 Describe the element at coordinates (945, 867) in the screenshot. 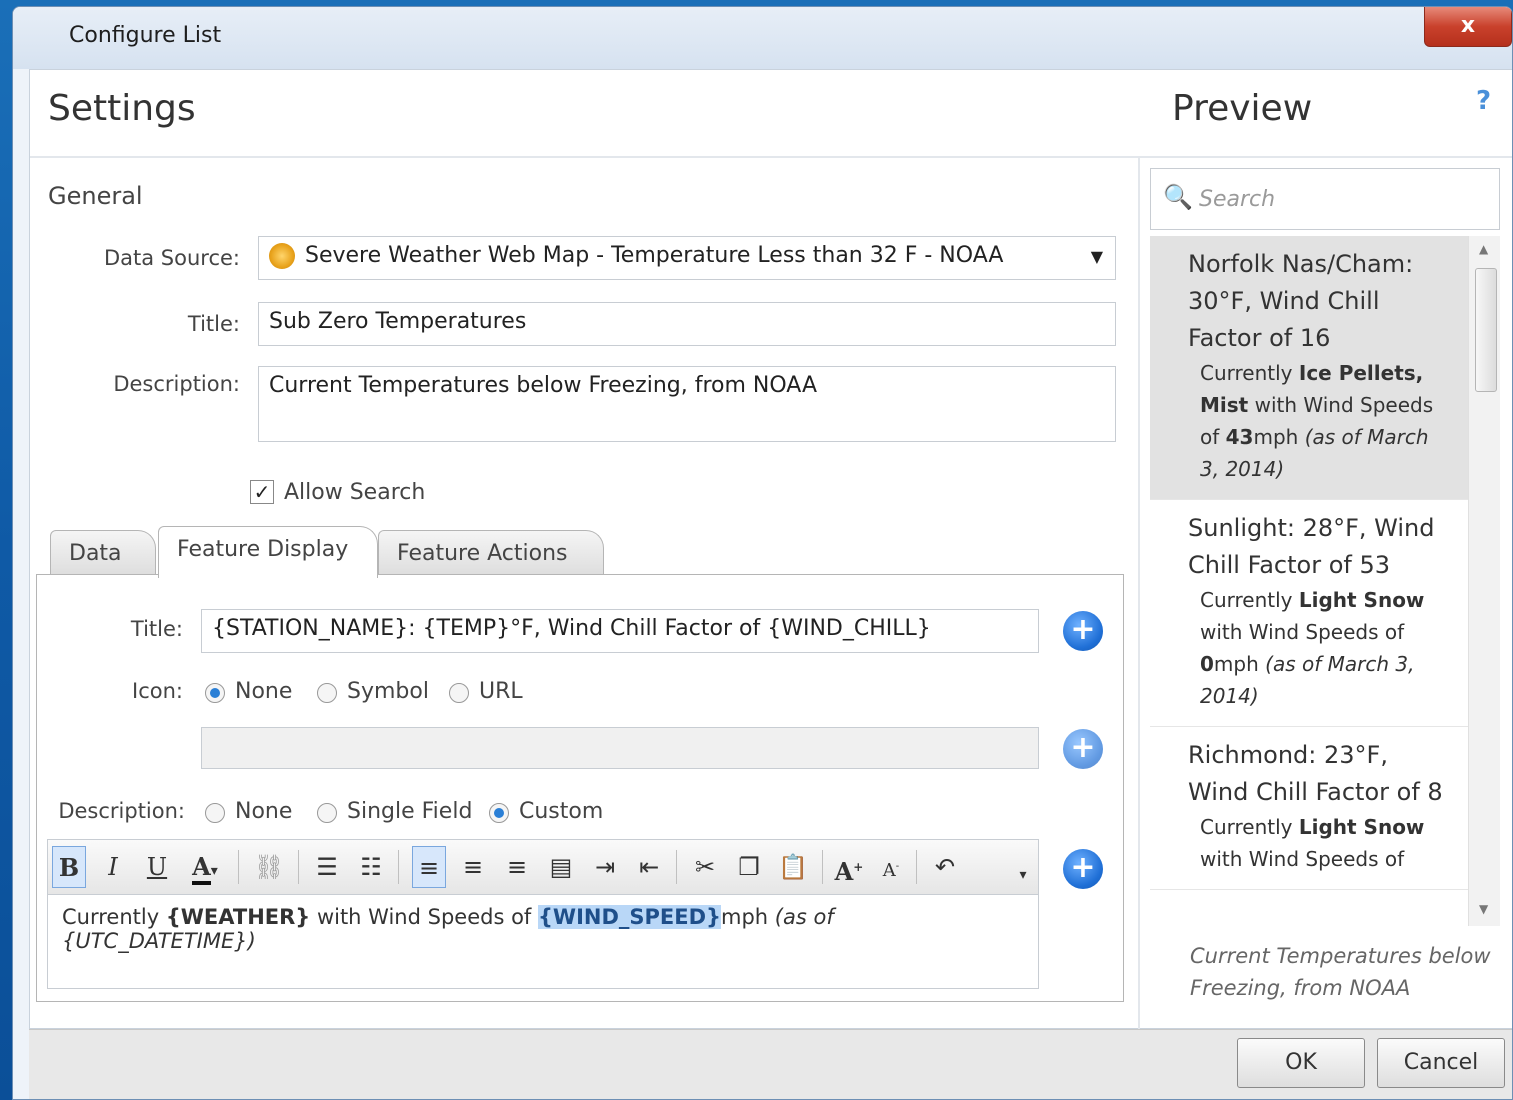

I see `undo-icon: ↶` at that location.